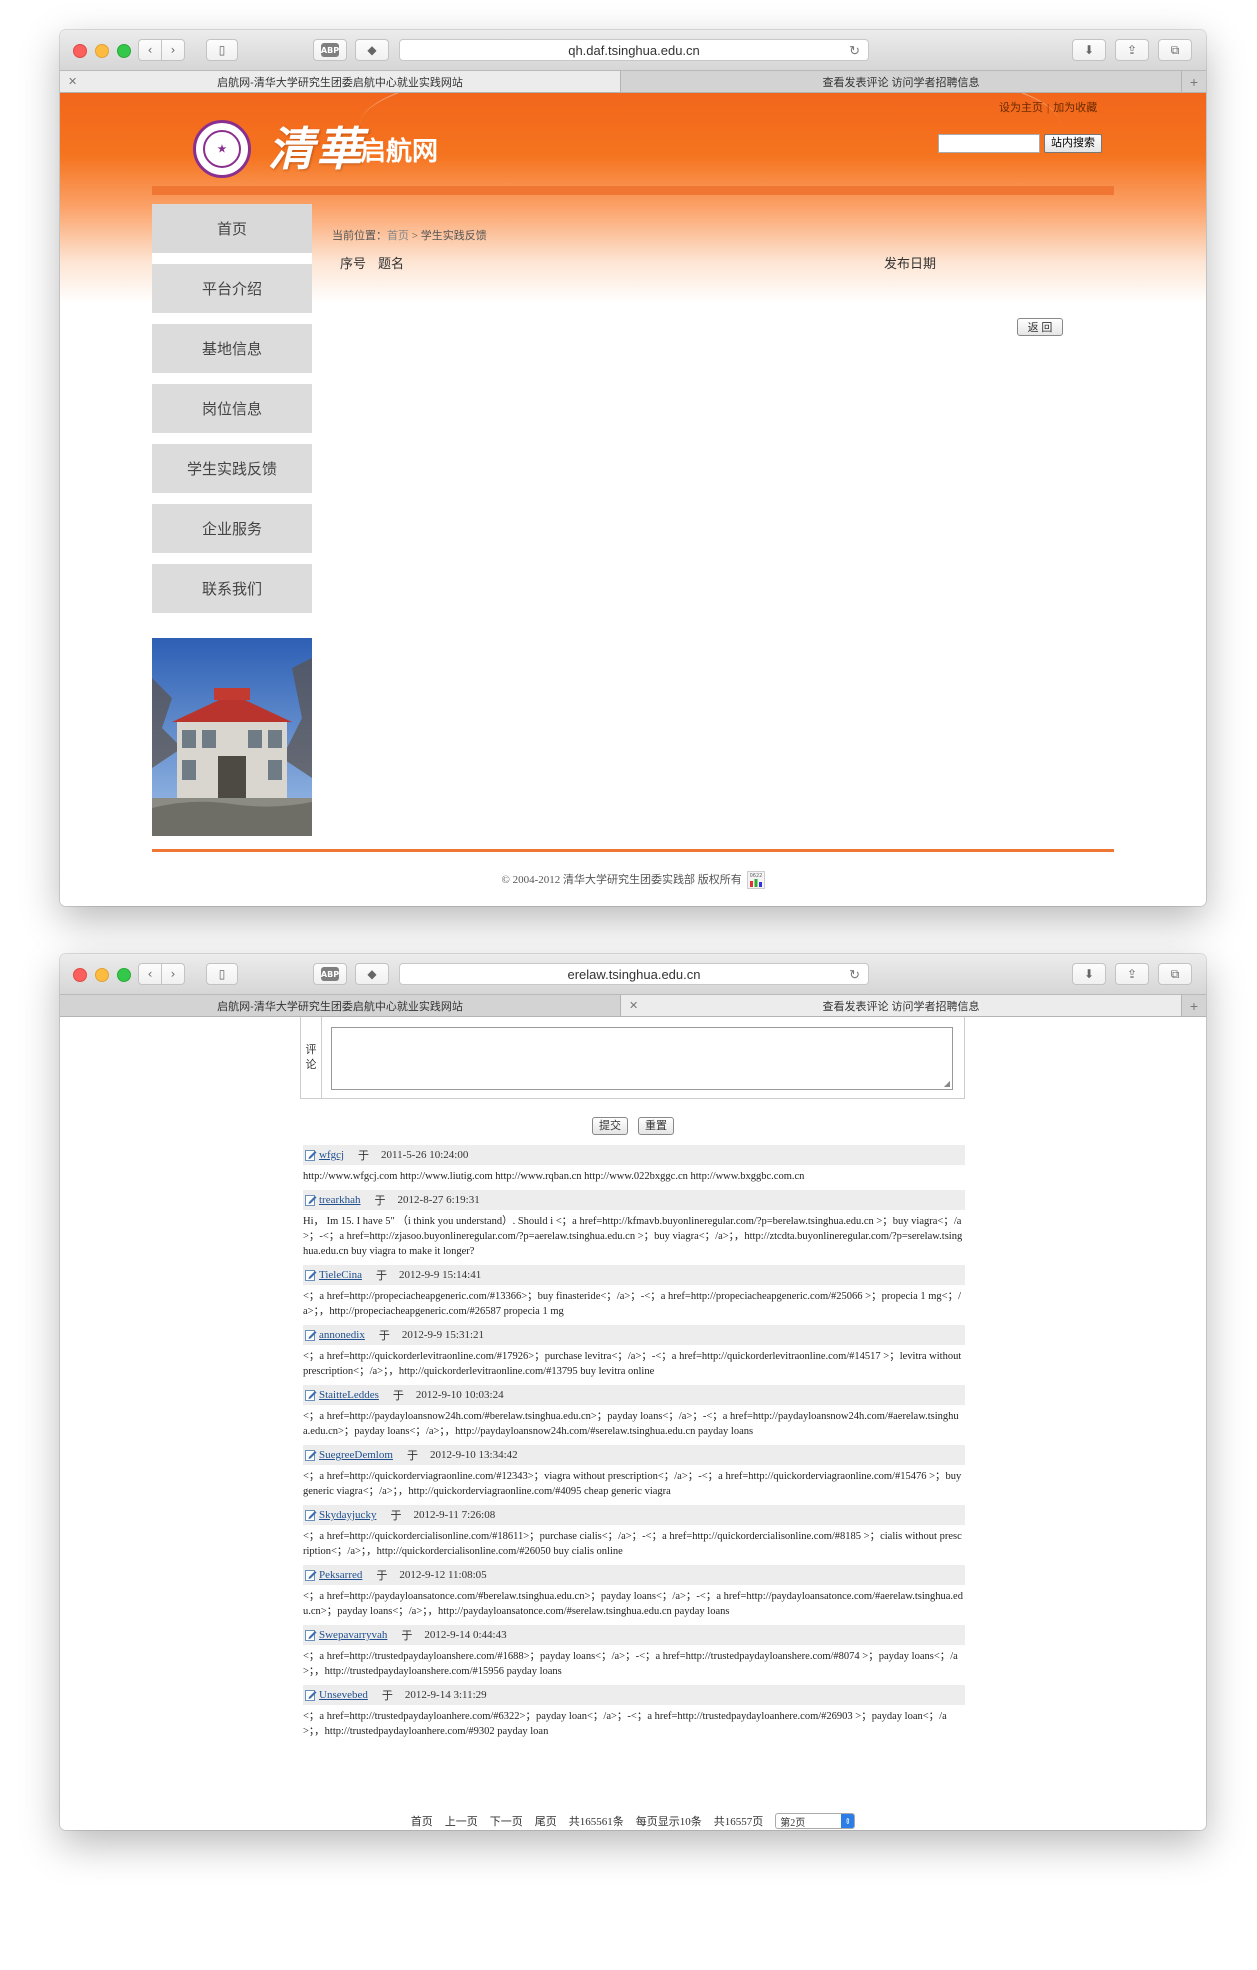  Describe the element at coordinates (232, 474) in the screenshot. I see `nav-practice-feedback: 学生实践反馈` at that location.